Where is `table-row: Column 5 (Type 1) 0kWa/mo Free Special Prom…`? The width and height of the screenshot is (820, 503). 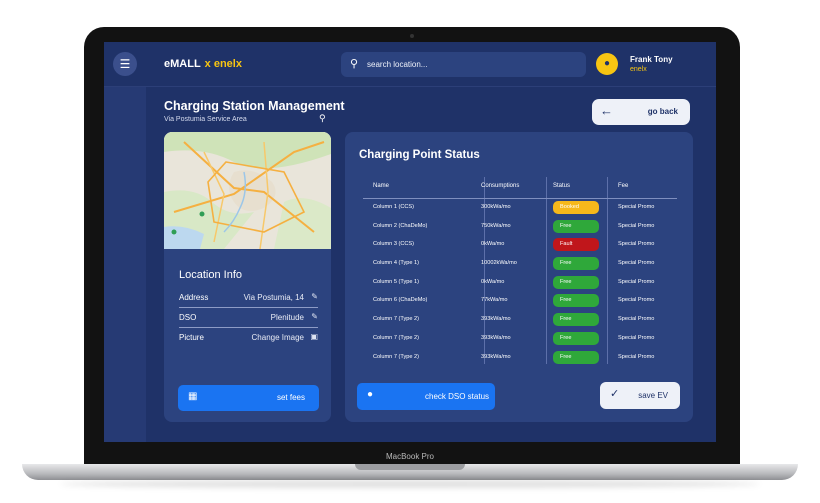 table-row: Column 5 (Type 1) 0kWa/mo Free Special Prom… is located at coordinates (520, 283).